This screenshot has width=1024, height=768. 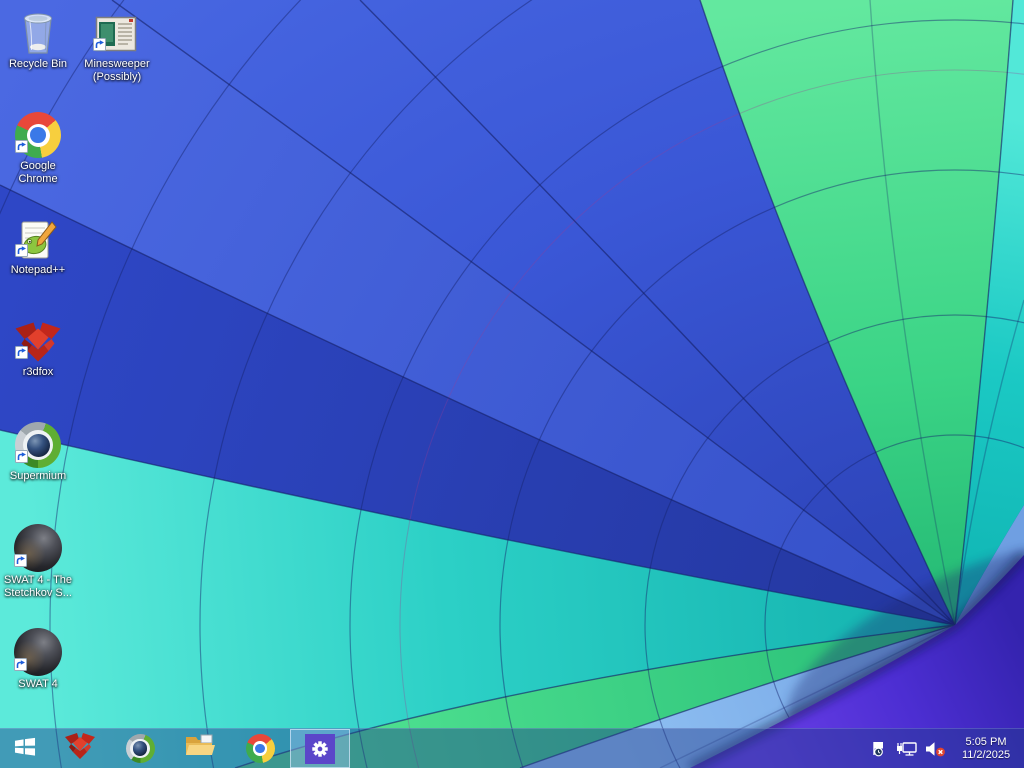 What do you see at coordinates (38, 372) in the screenshot?
I see `desktop-icon-label: r3dfox` at bounding box center [38, 372].